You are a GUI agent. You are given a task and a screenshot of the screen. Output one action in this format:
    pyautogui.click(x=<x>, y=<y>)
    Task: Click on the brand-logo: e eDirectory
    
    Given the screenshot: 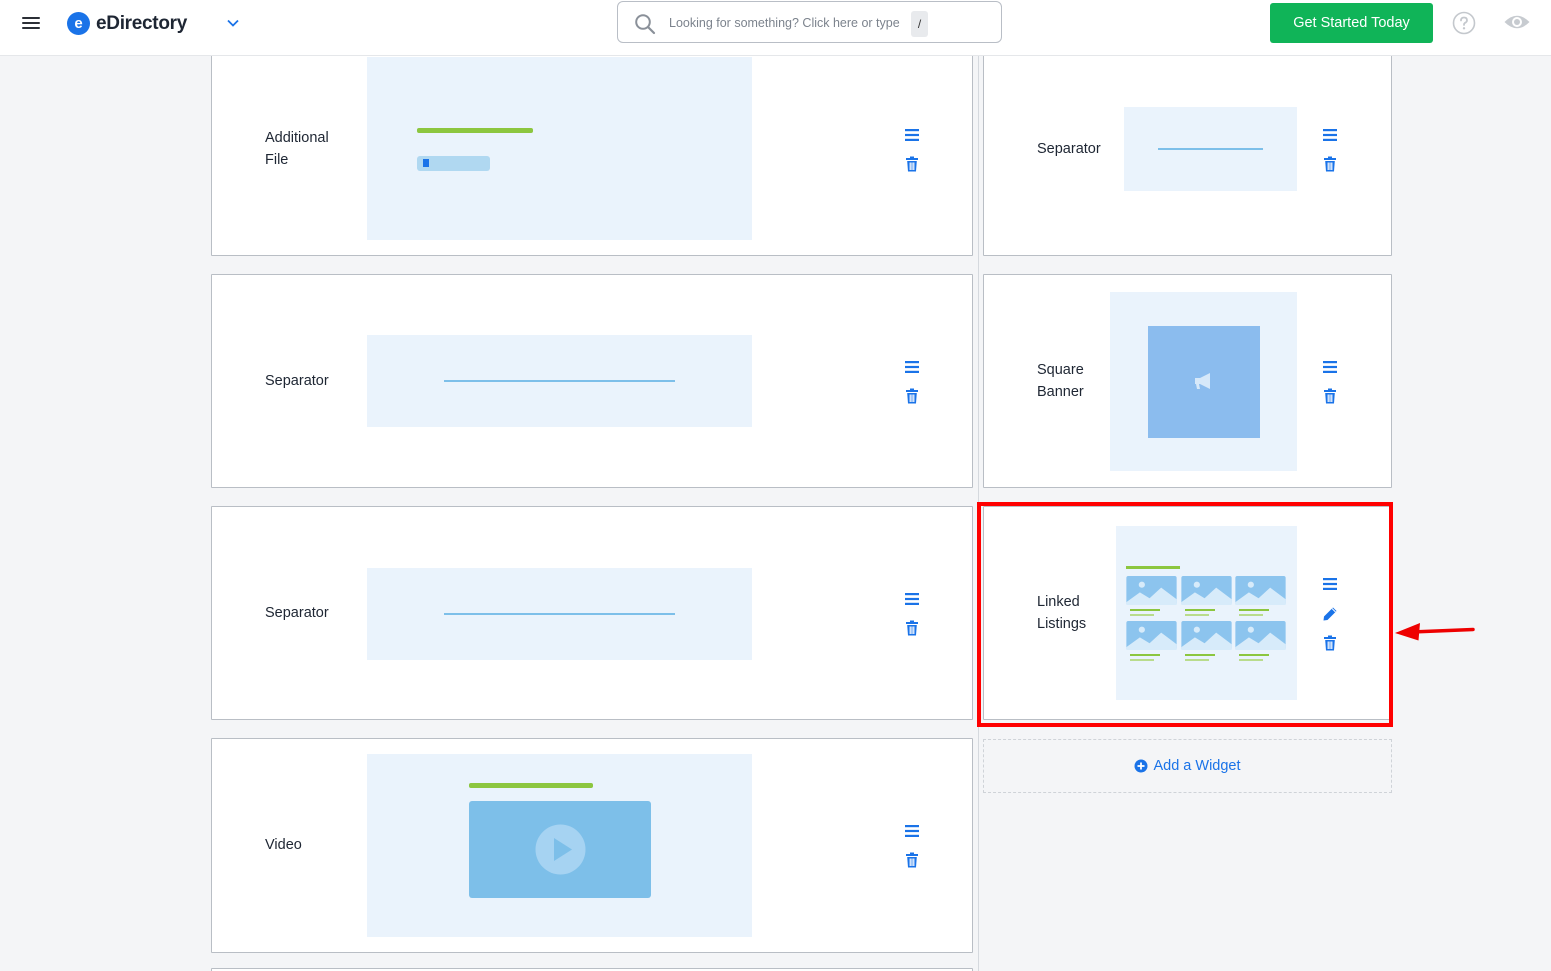 What is the action you would take?
    pyautogui.click(x=127, y=23)
    